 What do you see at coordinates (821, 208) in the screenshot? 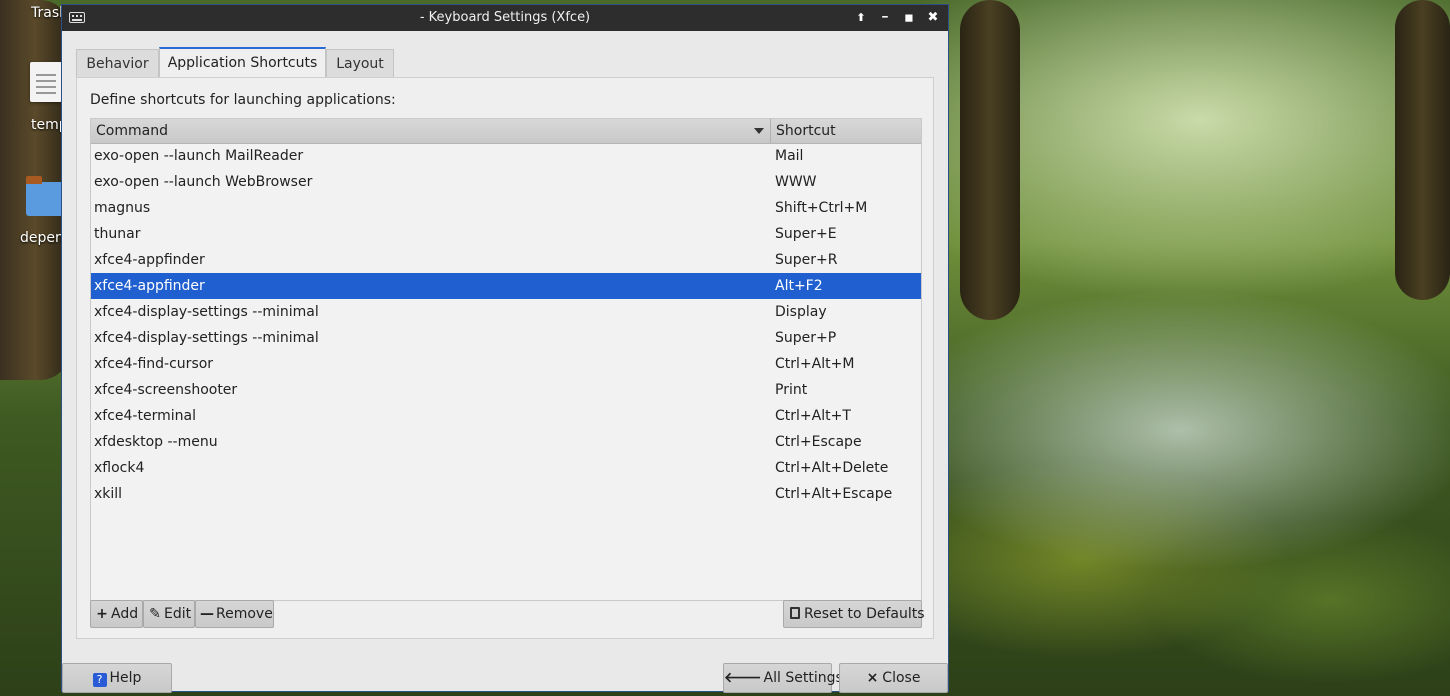
I see `row-shortcut: Shift+Ctrl+M` at bounding box center [821, 208].